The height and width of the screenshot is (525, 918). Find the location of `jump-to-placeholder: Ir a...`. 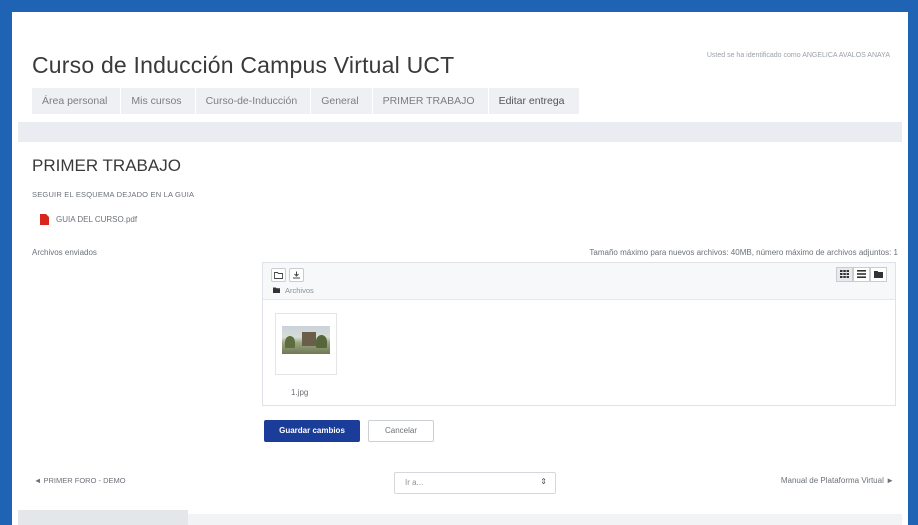

jump-to-placeholder: Ir a... is located at coordinates (414, 482).